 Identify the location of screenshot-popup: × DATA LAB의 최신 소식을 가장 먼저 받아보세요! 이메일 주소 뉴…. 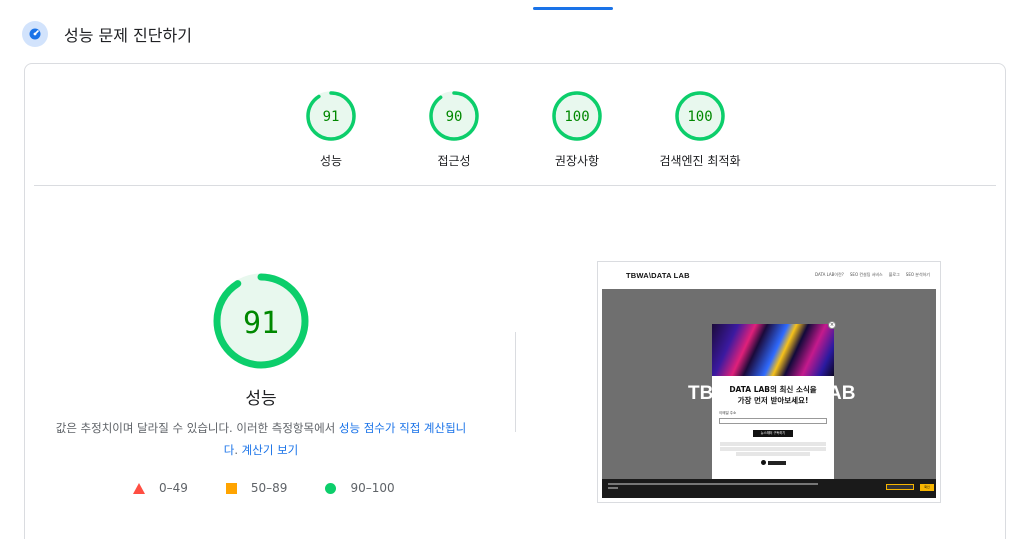
(774, 402).